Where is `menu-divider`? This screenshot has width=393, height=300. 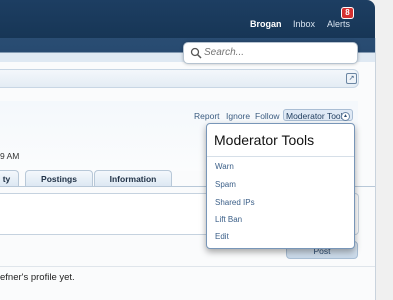 menu-divider is located at coordinates (280, 156).